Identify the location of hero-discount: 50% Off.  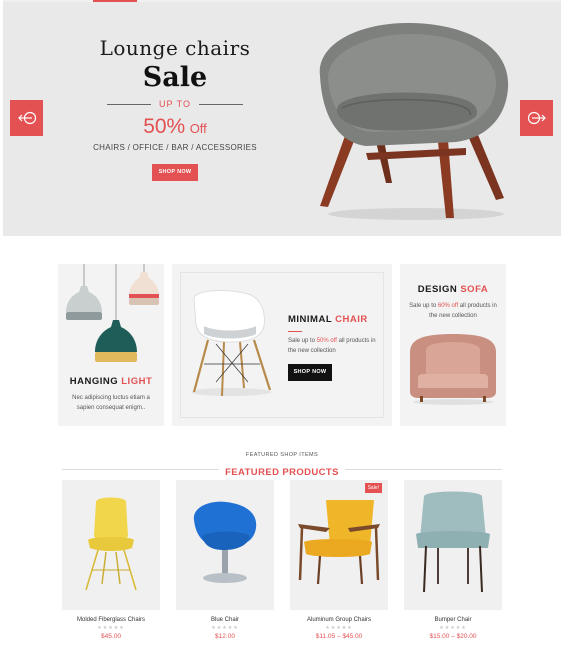
(175, 127).